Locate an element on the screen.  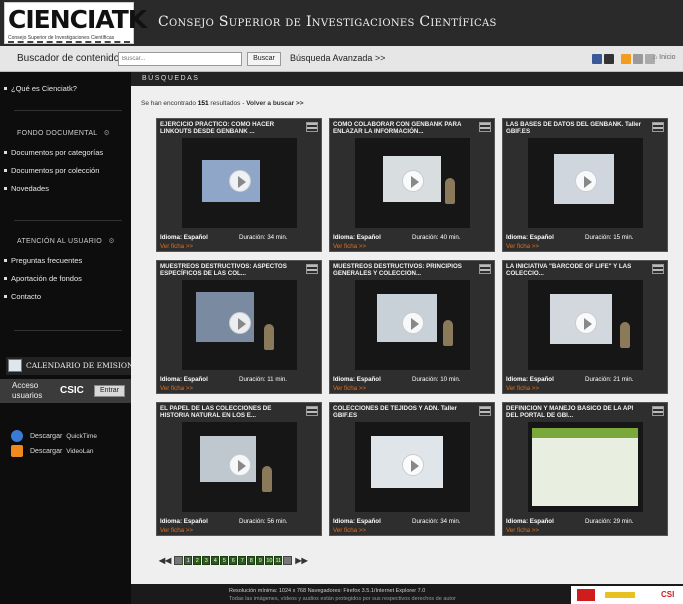
page-button: 10 is located at coordinates (269, 560).